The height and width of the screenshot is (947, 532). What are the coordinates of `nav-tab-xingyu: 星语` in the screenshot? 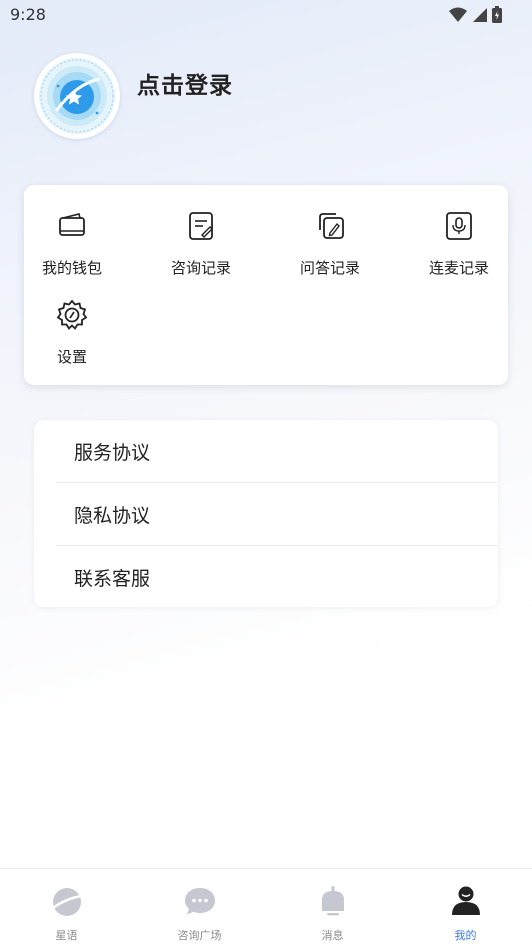 It's located at (66, 908).